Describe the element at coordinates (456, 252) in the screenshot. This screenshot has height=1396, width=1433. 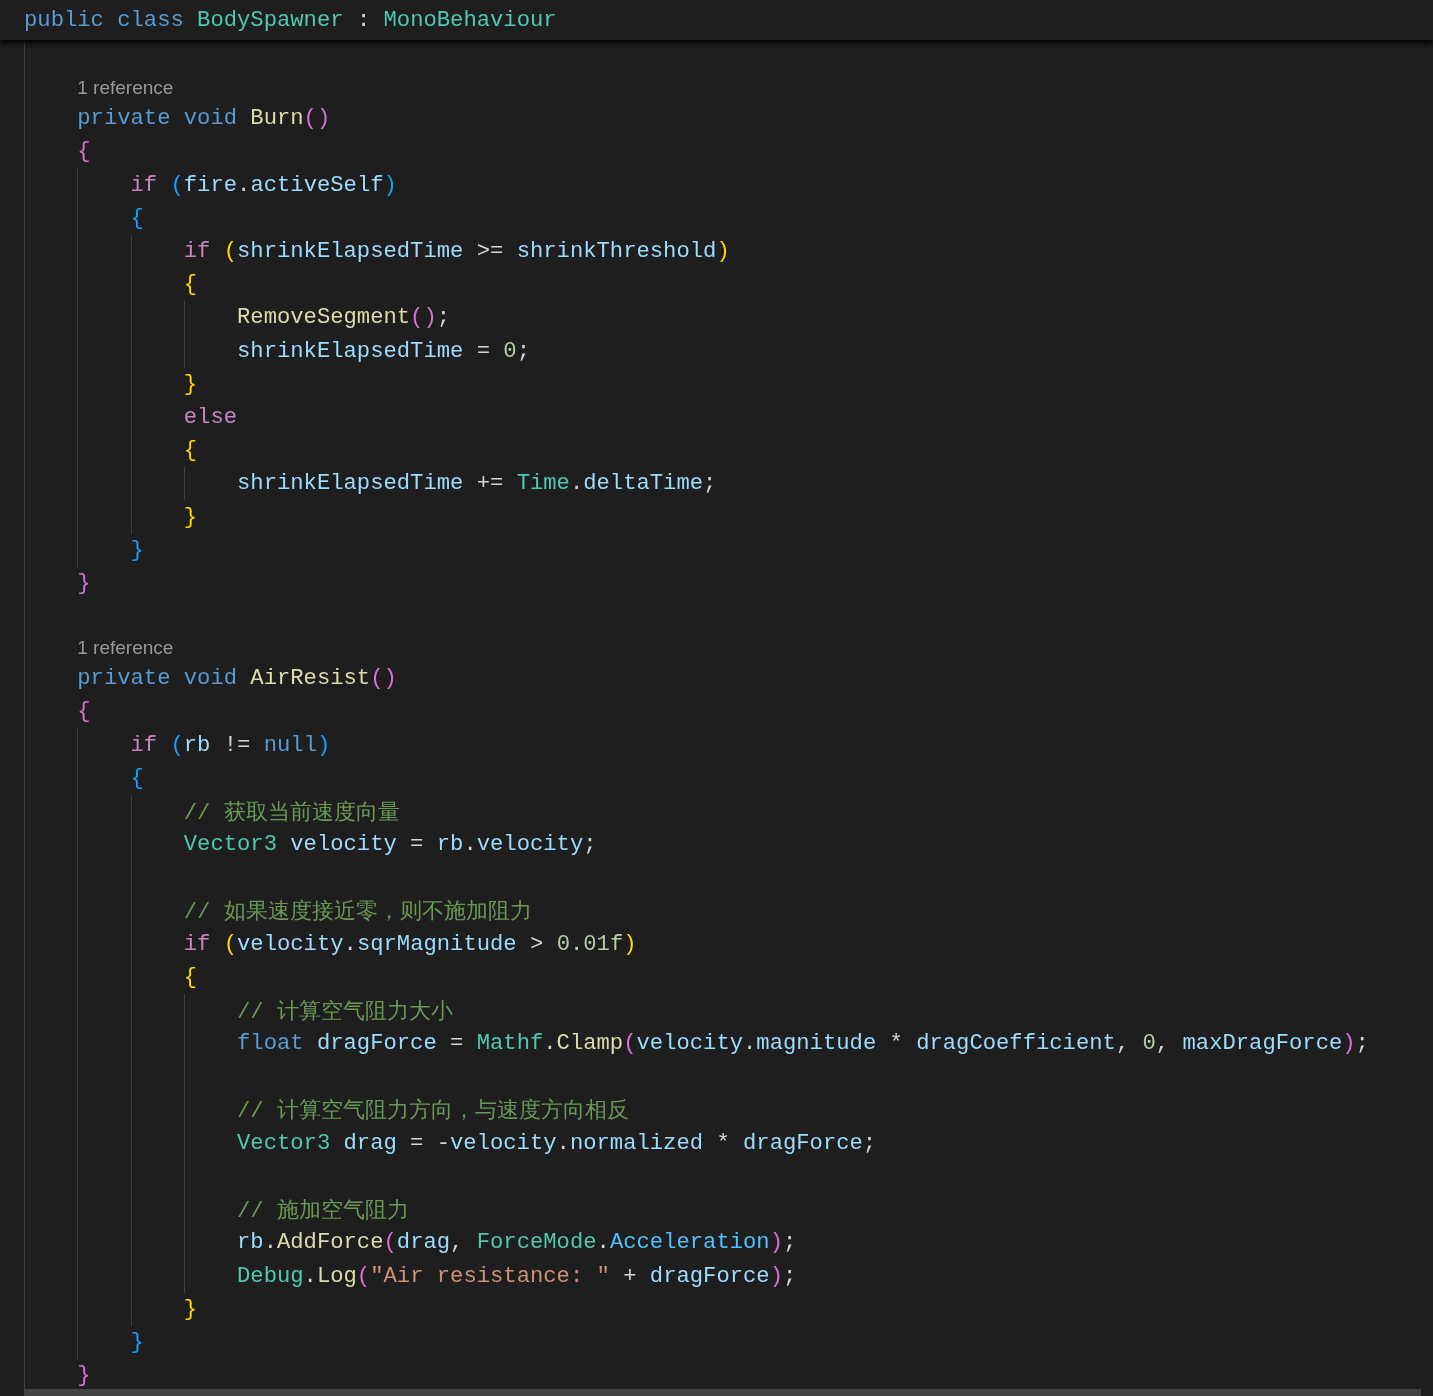
I see `code-line: if (shrinkElapsedTime >= shrinkThreshold)` at that location.